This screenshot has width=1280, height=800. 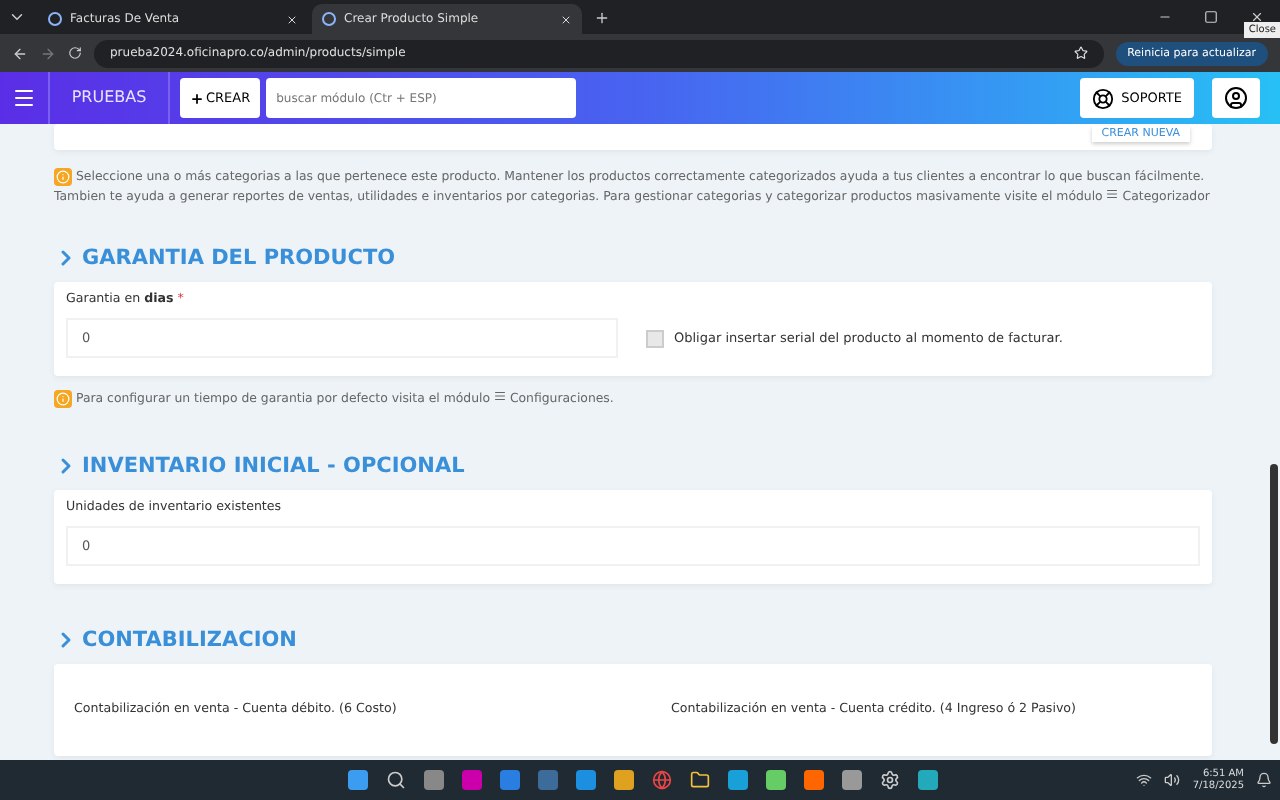 What do you see at coordinates (1165, 17) in the screenshot?
I see `minimize-icon` at bounding box center [1165, 17].